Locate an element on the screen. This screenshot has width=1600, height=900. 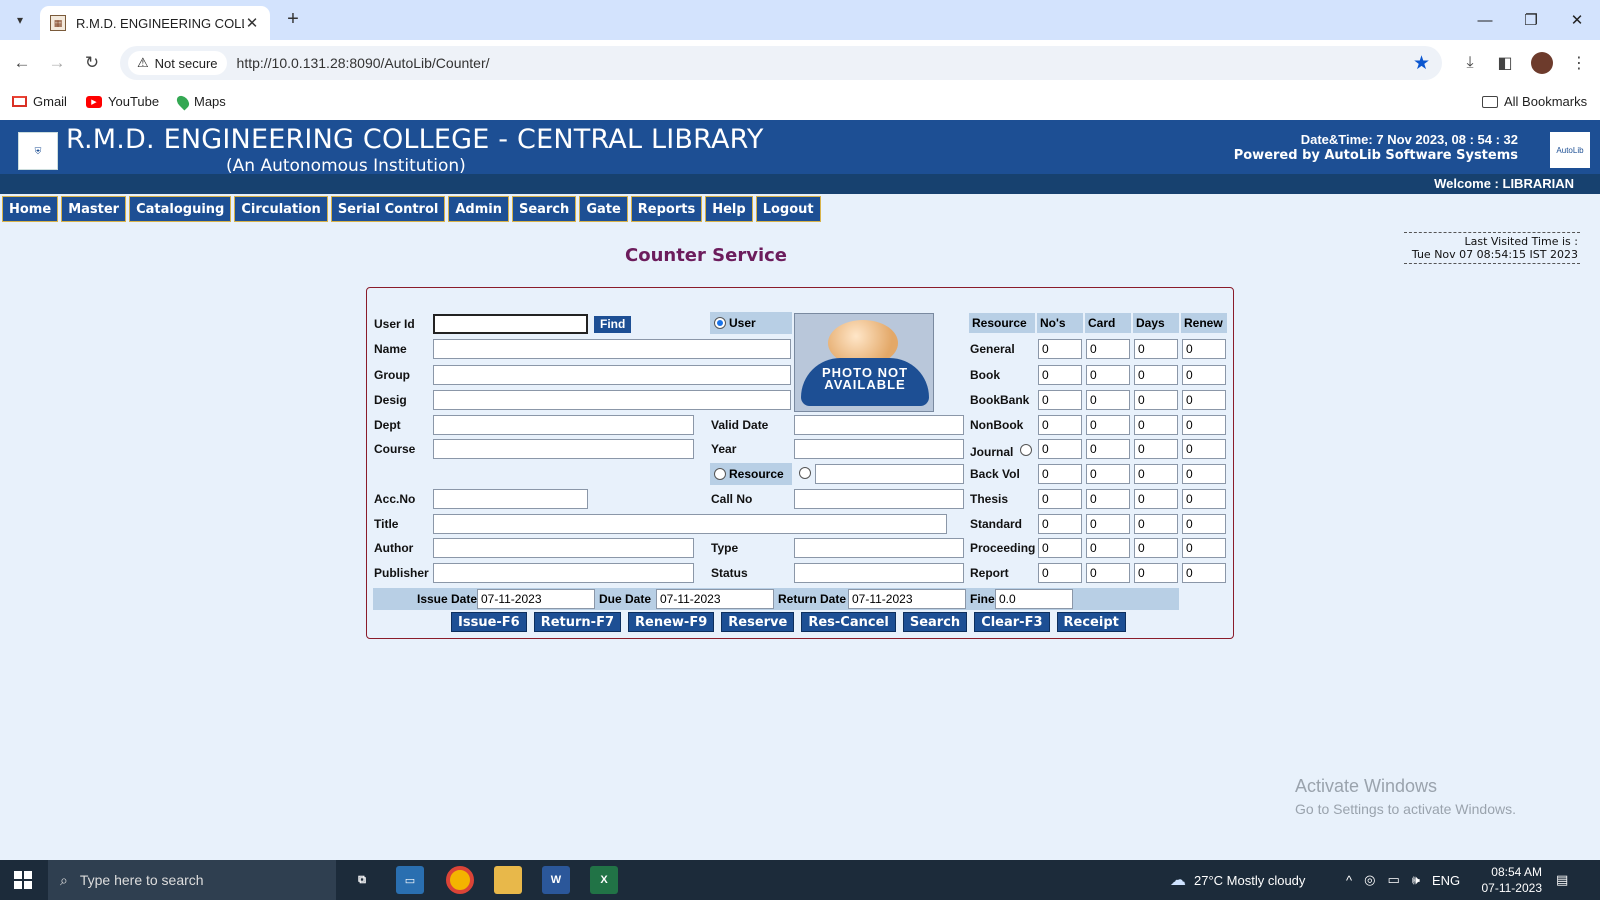
search-button: Search is located at coordinates (935, 622).